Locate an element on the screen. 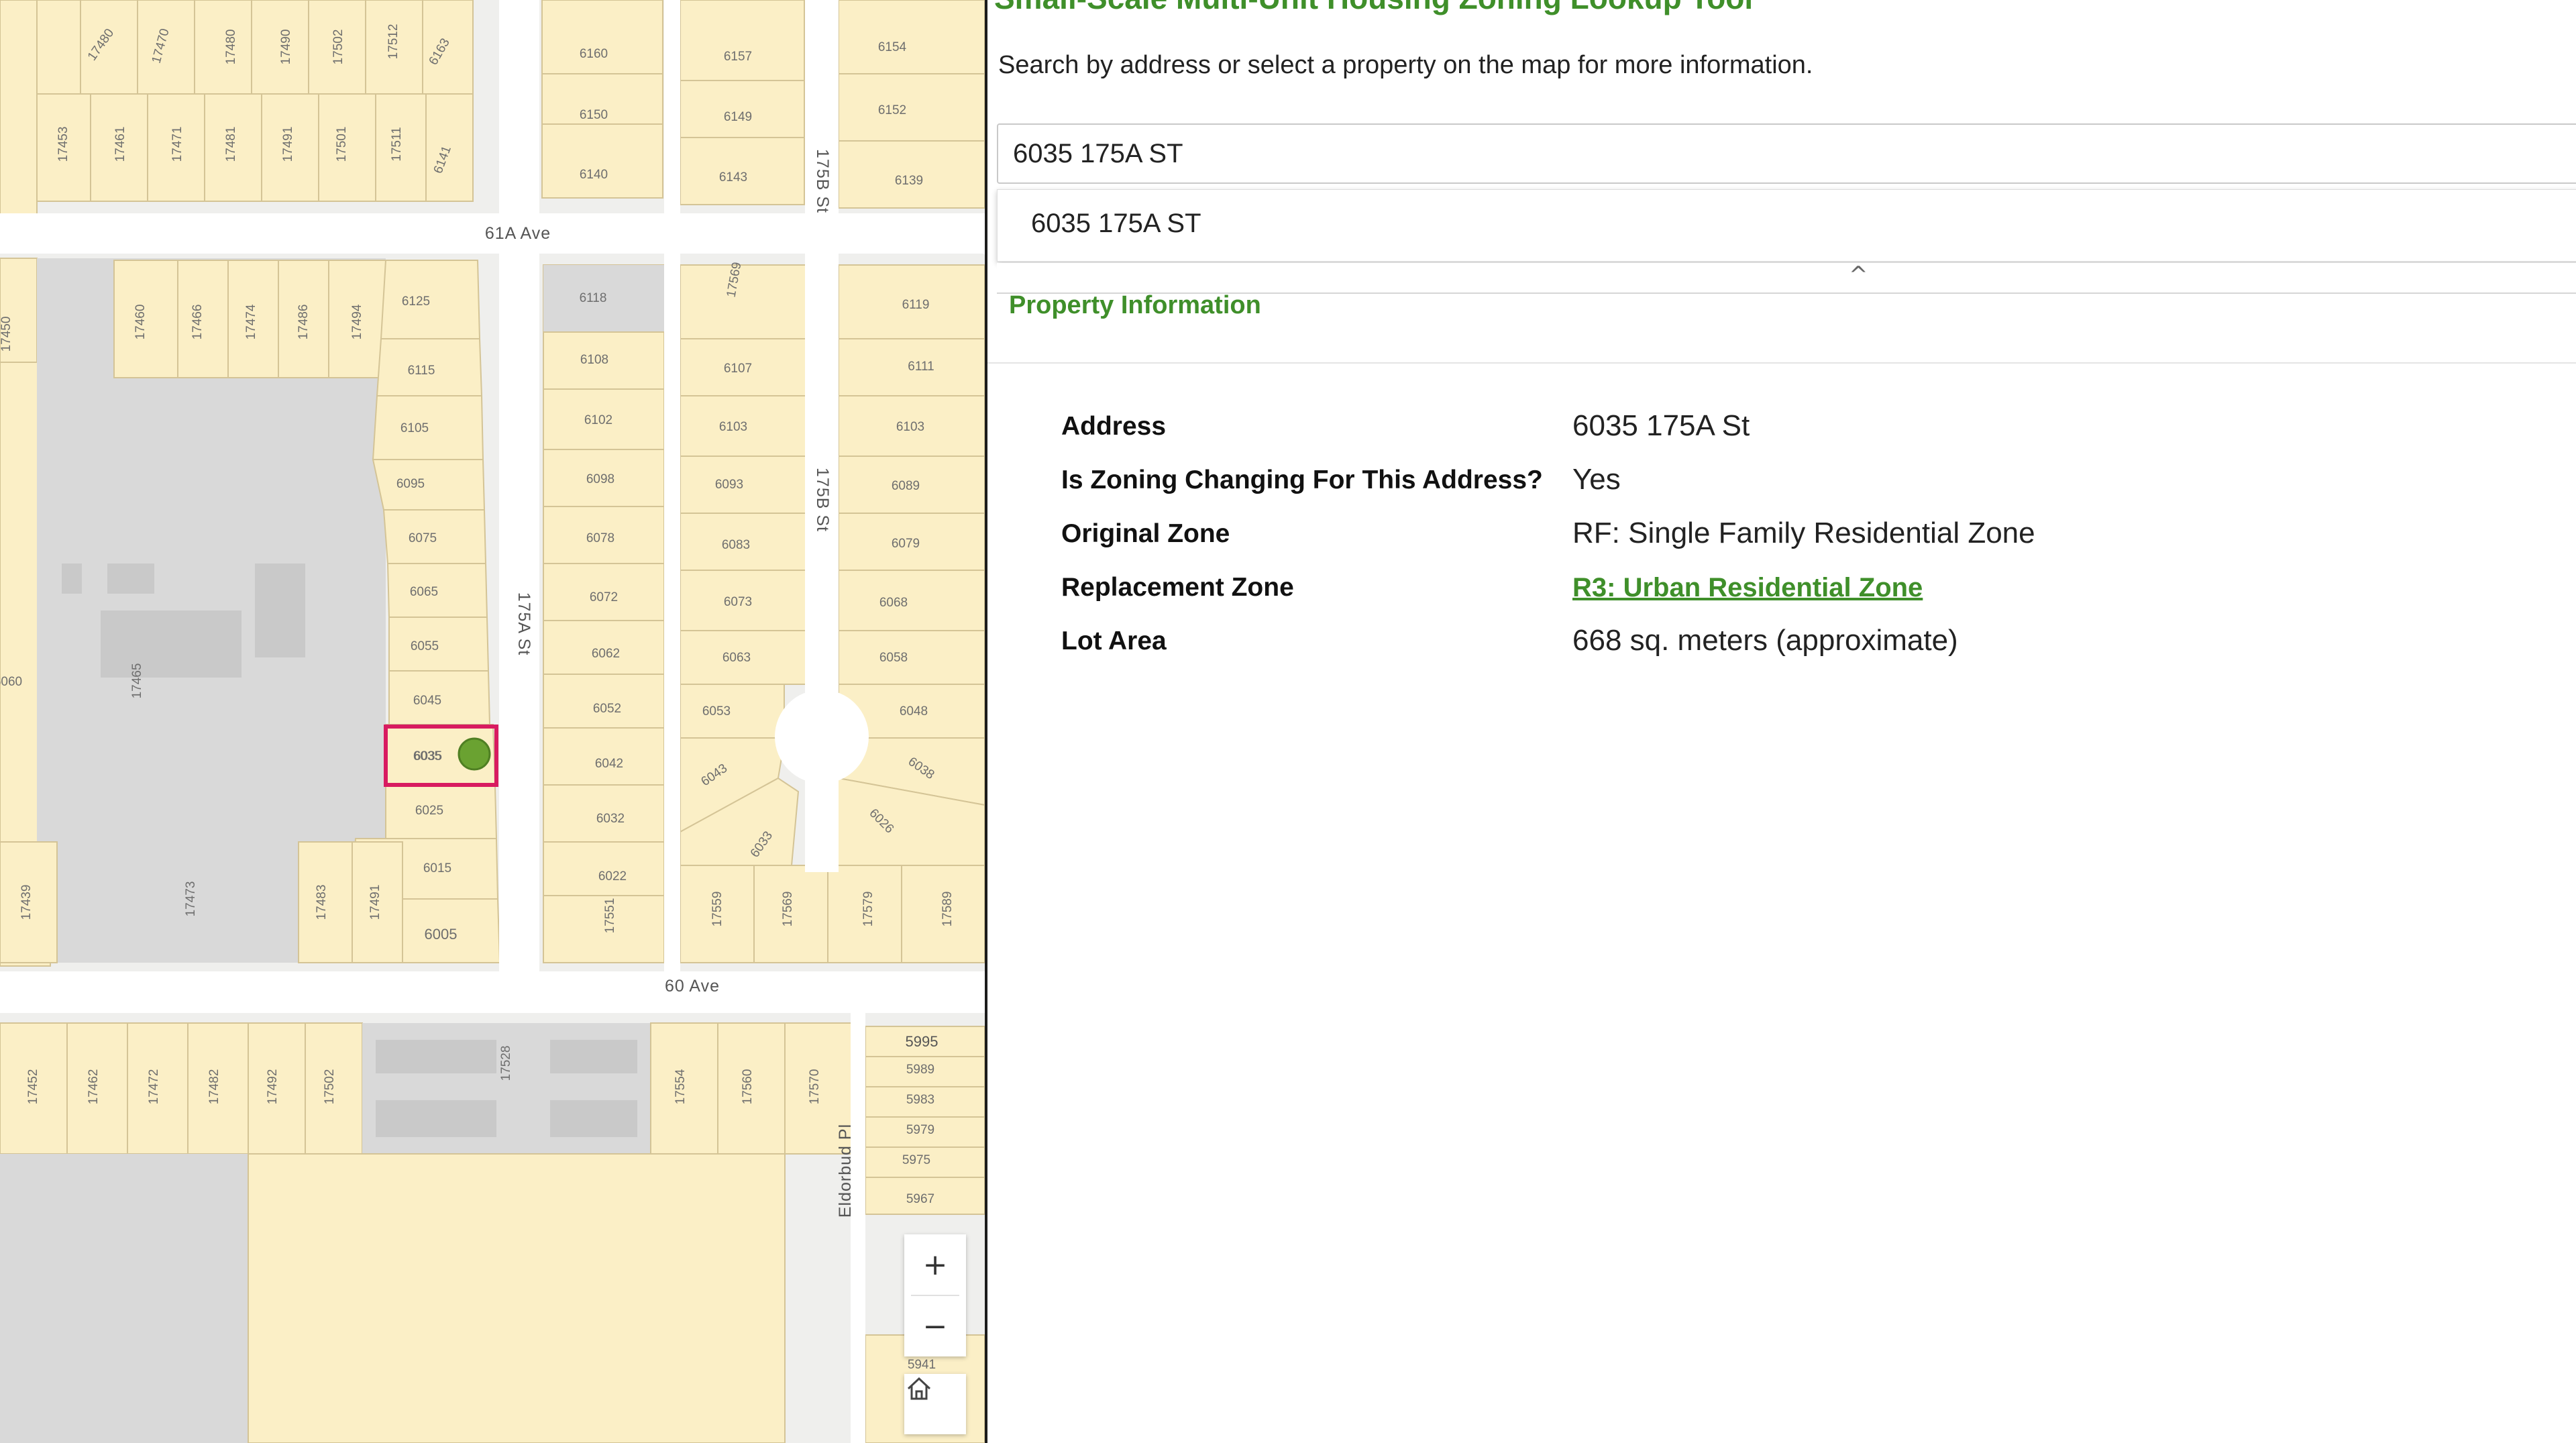  info-label: Is Zoning Changing For This Address? is located at coordinates (1302, 480).